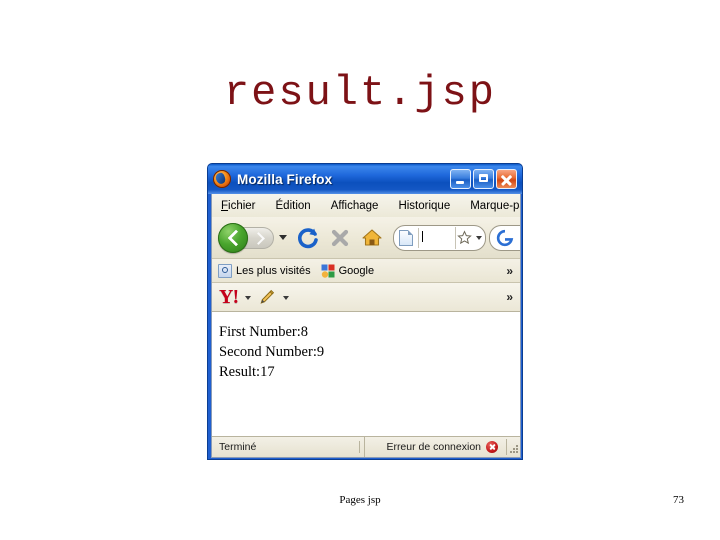 The width and height of the screenshot is (720, 540). I want to click on menu-item-fichier-label: ichier, so click(242, 205).